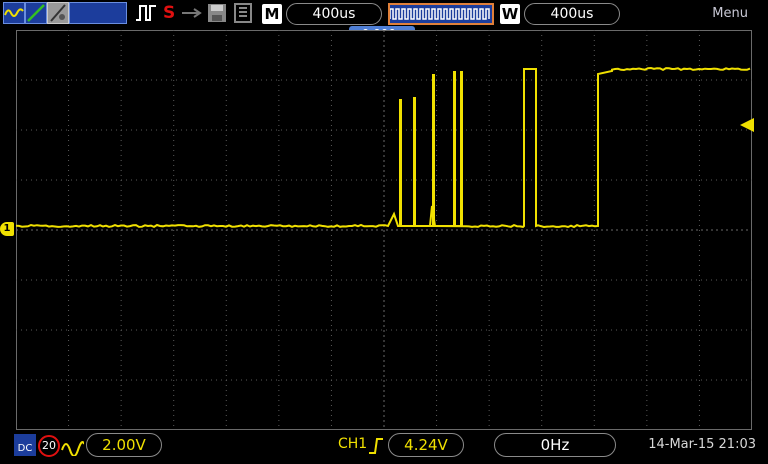 Image resolution: width=768 pixels, height=464 pixels. What do you see at coordinates (49, 446) in the screenshot?
I see `bandwidth-limit-indicator: 20` at bounding box center [49, 446].